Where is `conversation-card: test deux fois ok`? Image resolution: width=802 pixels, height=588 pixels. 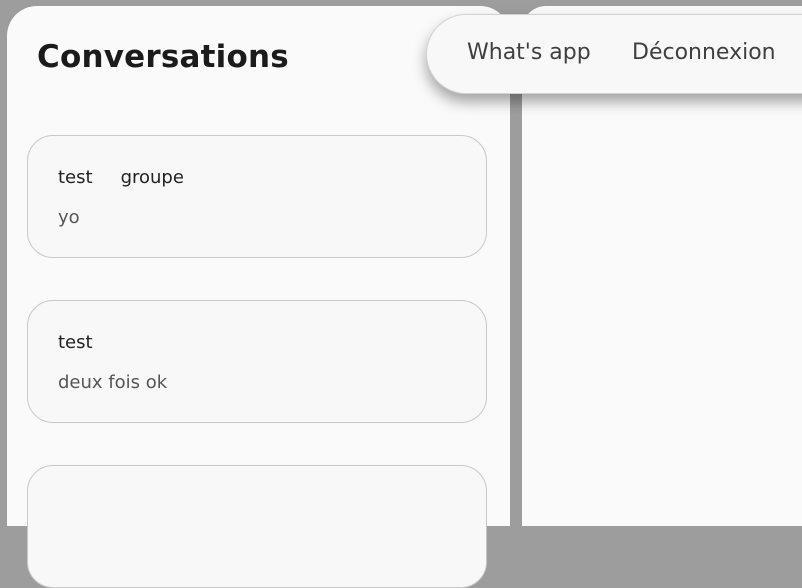
conversation-card: test deux fois ok is located at coordinates (257, 361).